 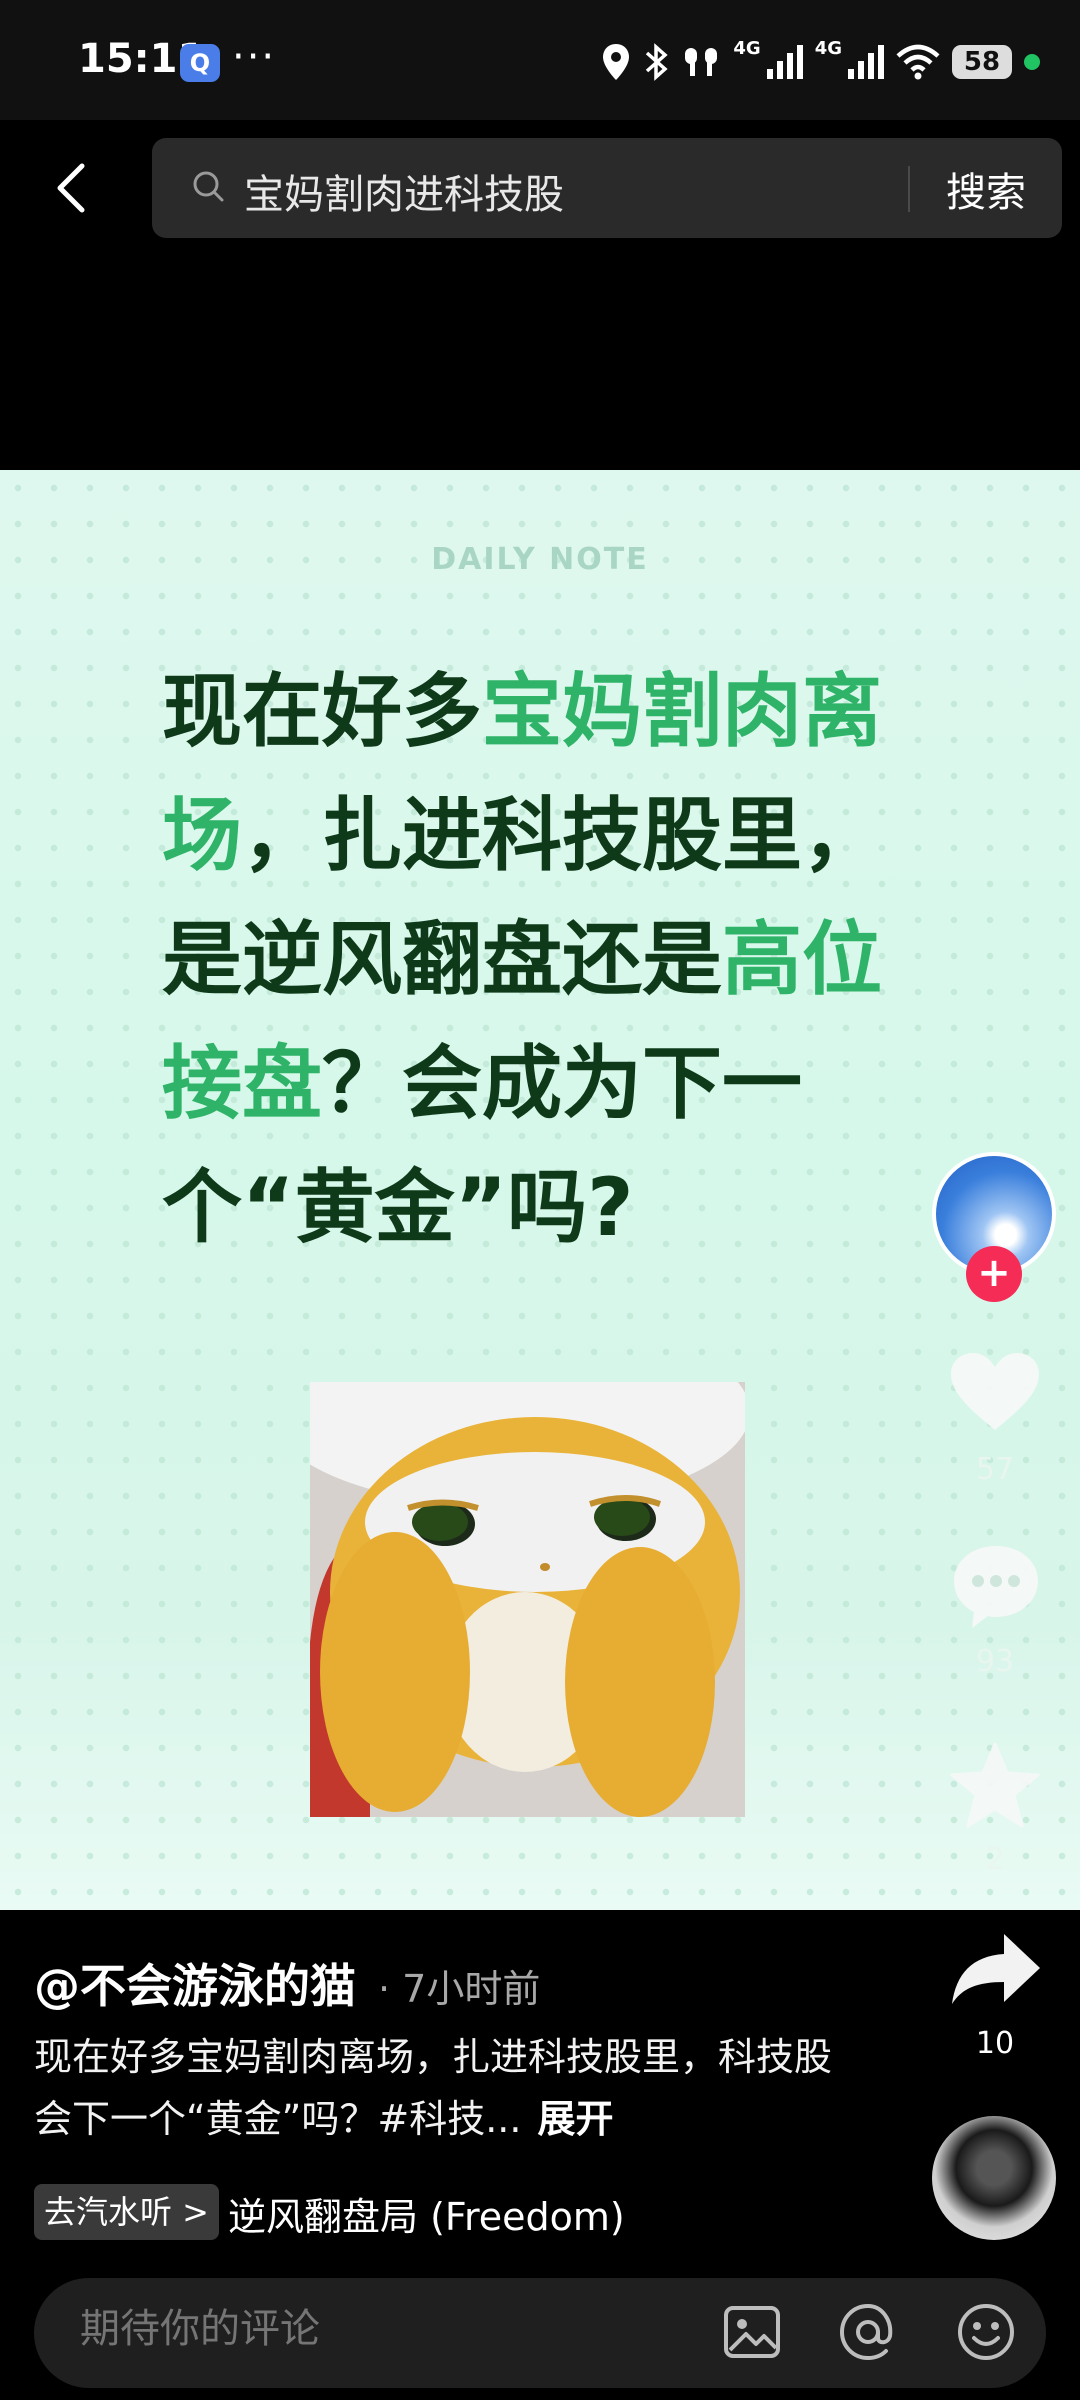 I want to click on battery-level: 58, so click(x=982, y=62).